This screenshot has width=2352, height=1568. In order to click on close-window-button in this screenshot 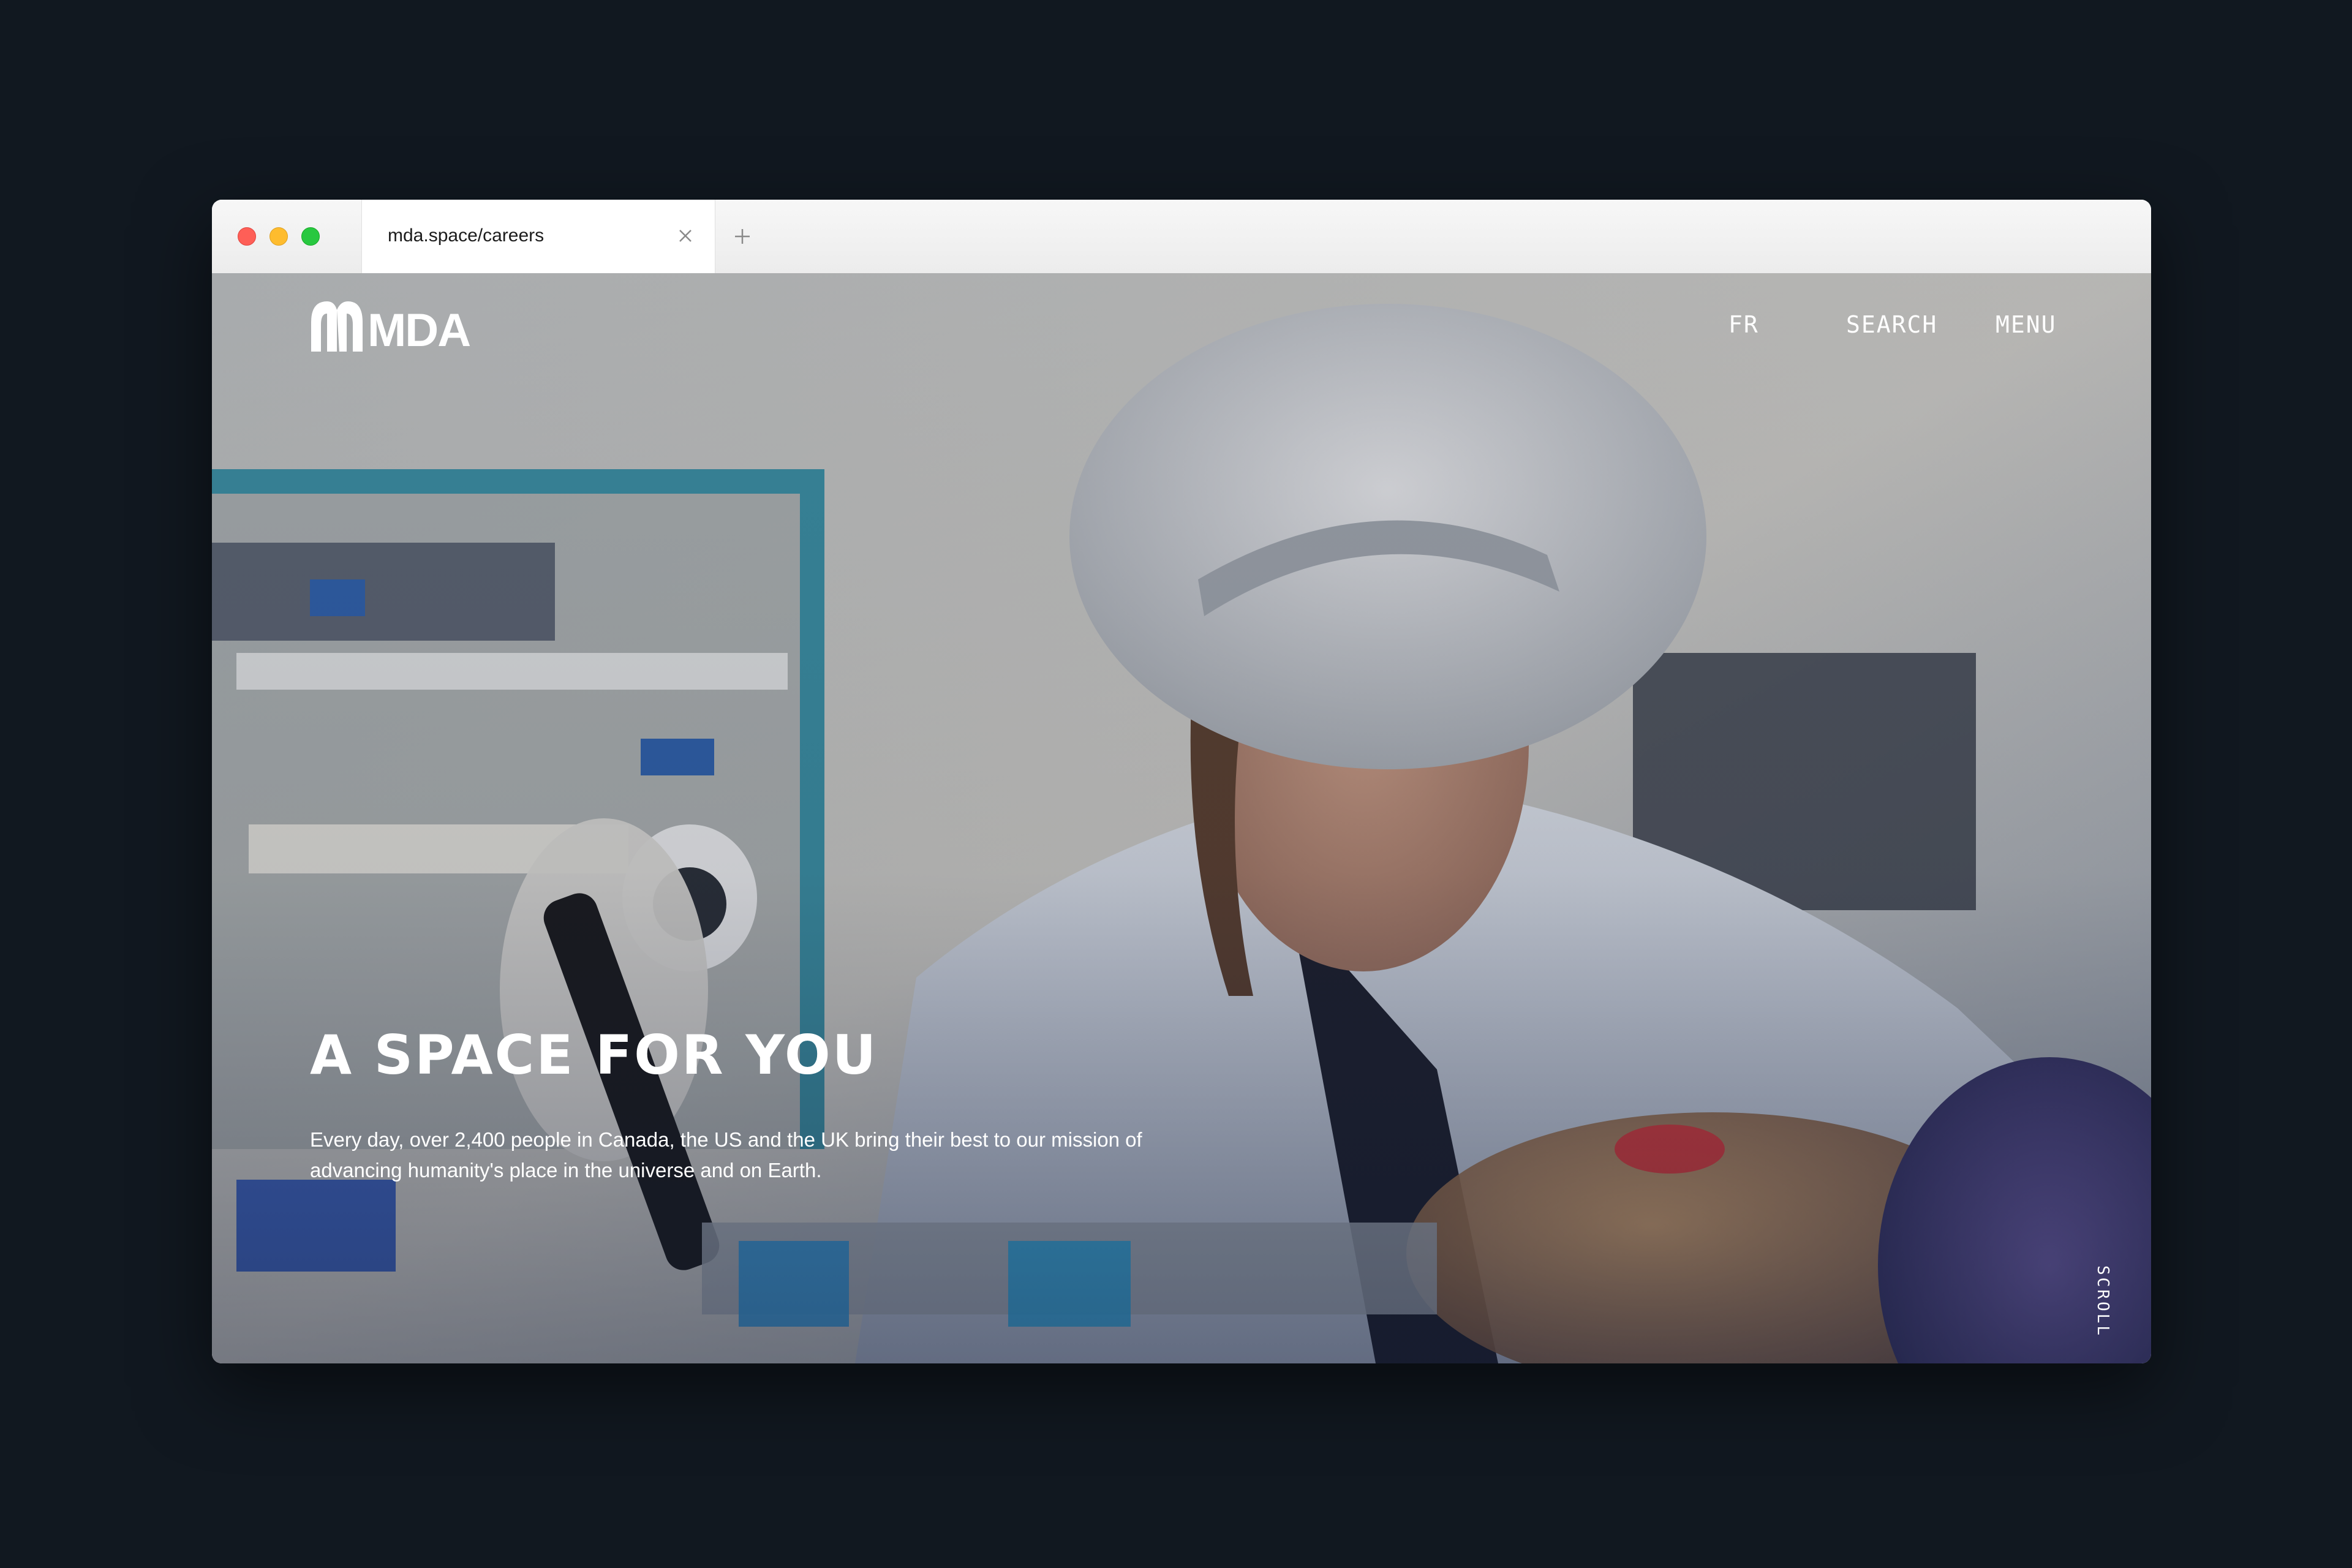, I will do `click(247, 237)`.